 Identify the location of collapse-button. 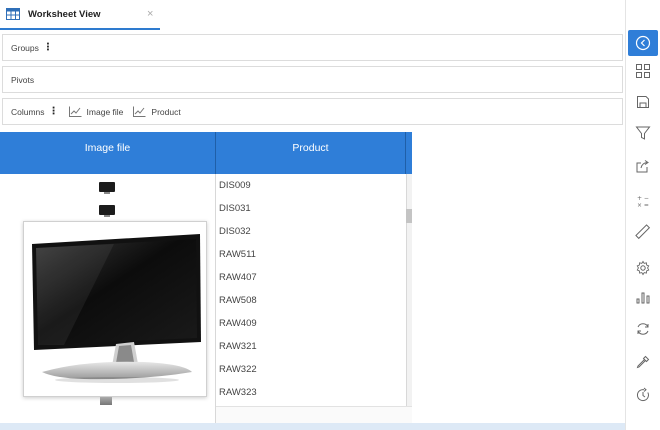
(643, 43).